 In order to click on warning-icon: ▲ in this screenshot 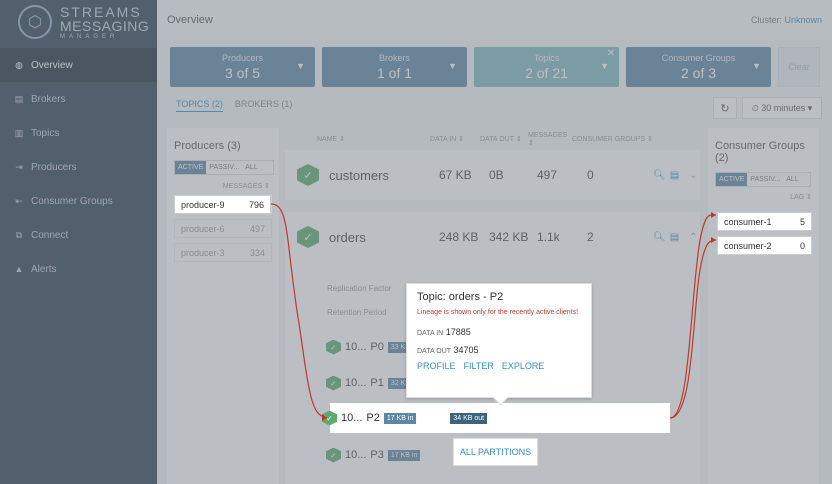, I will do `click(19, 269)`.